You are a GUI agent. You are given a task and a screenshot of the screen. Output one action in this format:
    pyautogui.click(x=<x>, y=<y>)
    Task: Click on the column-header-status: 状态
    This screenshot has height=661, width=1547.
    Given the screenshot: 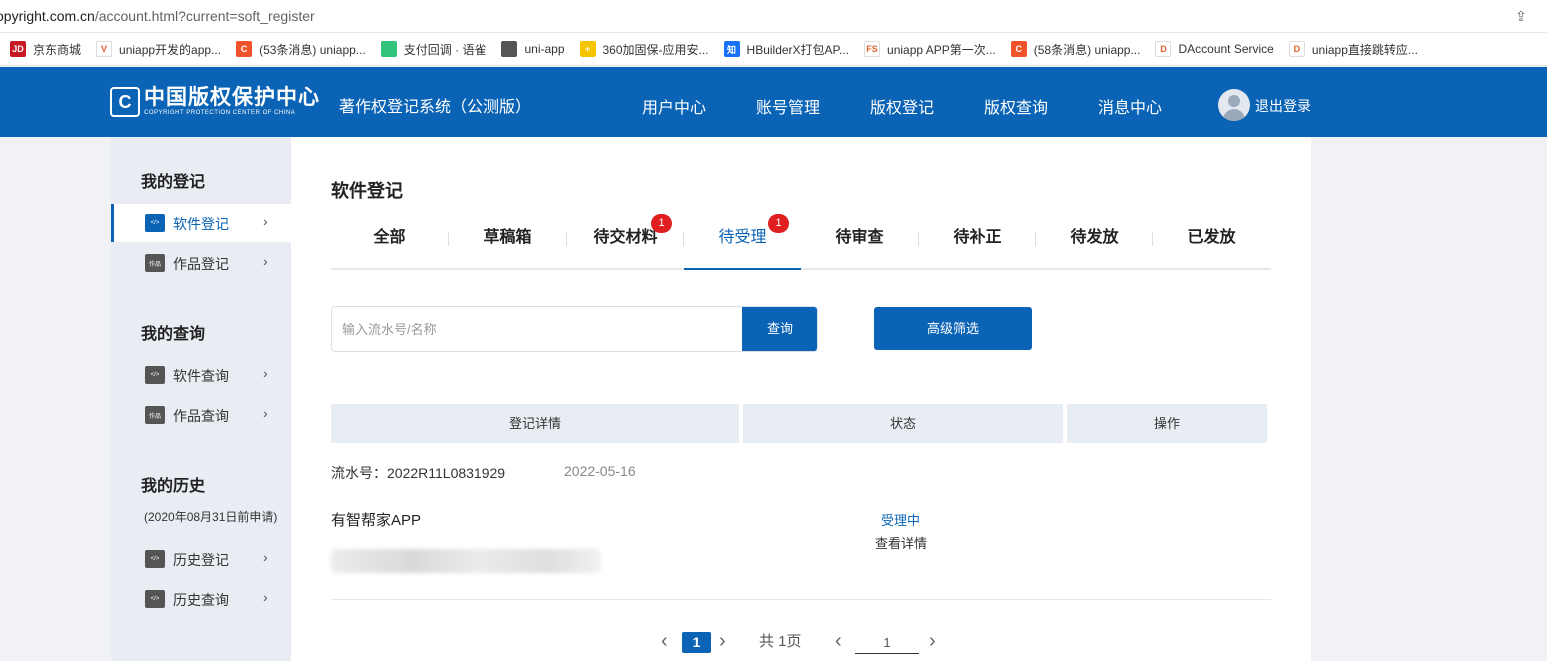 What is the action you would take?
    pyautogui.click(x=903, y=423)
    